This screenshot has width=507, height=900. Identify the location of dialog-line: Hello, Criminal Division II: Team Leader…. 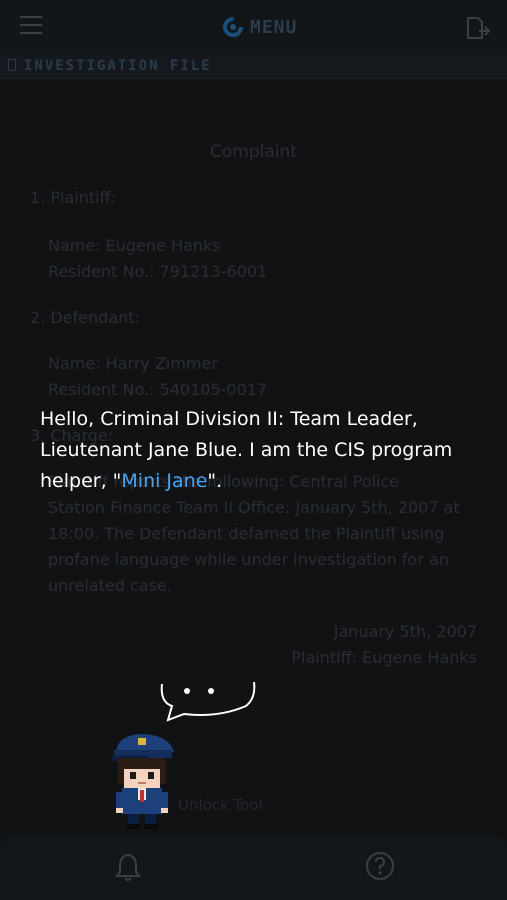
(229, 419).